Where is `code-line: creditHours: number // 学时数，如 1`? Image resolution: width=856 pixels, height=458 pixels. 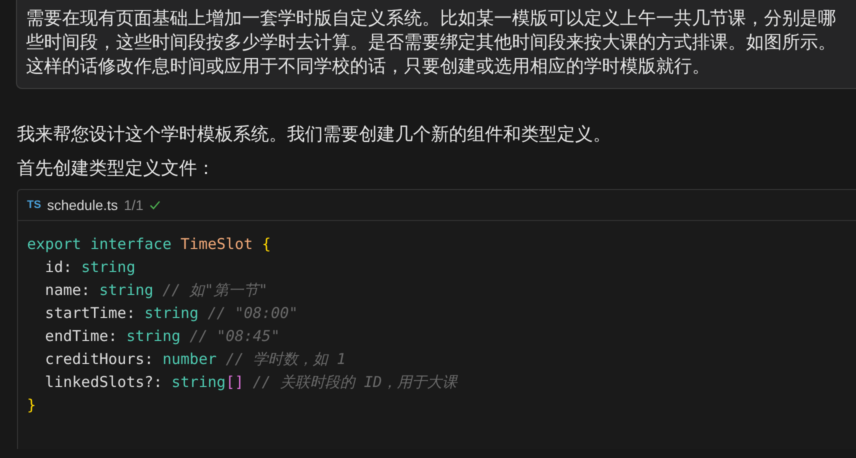 code-line: creditHours: number // 学时数，如 1 is located at coordinates (195, 359).